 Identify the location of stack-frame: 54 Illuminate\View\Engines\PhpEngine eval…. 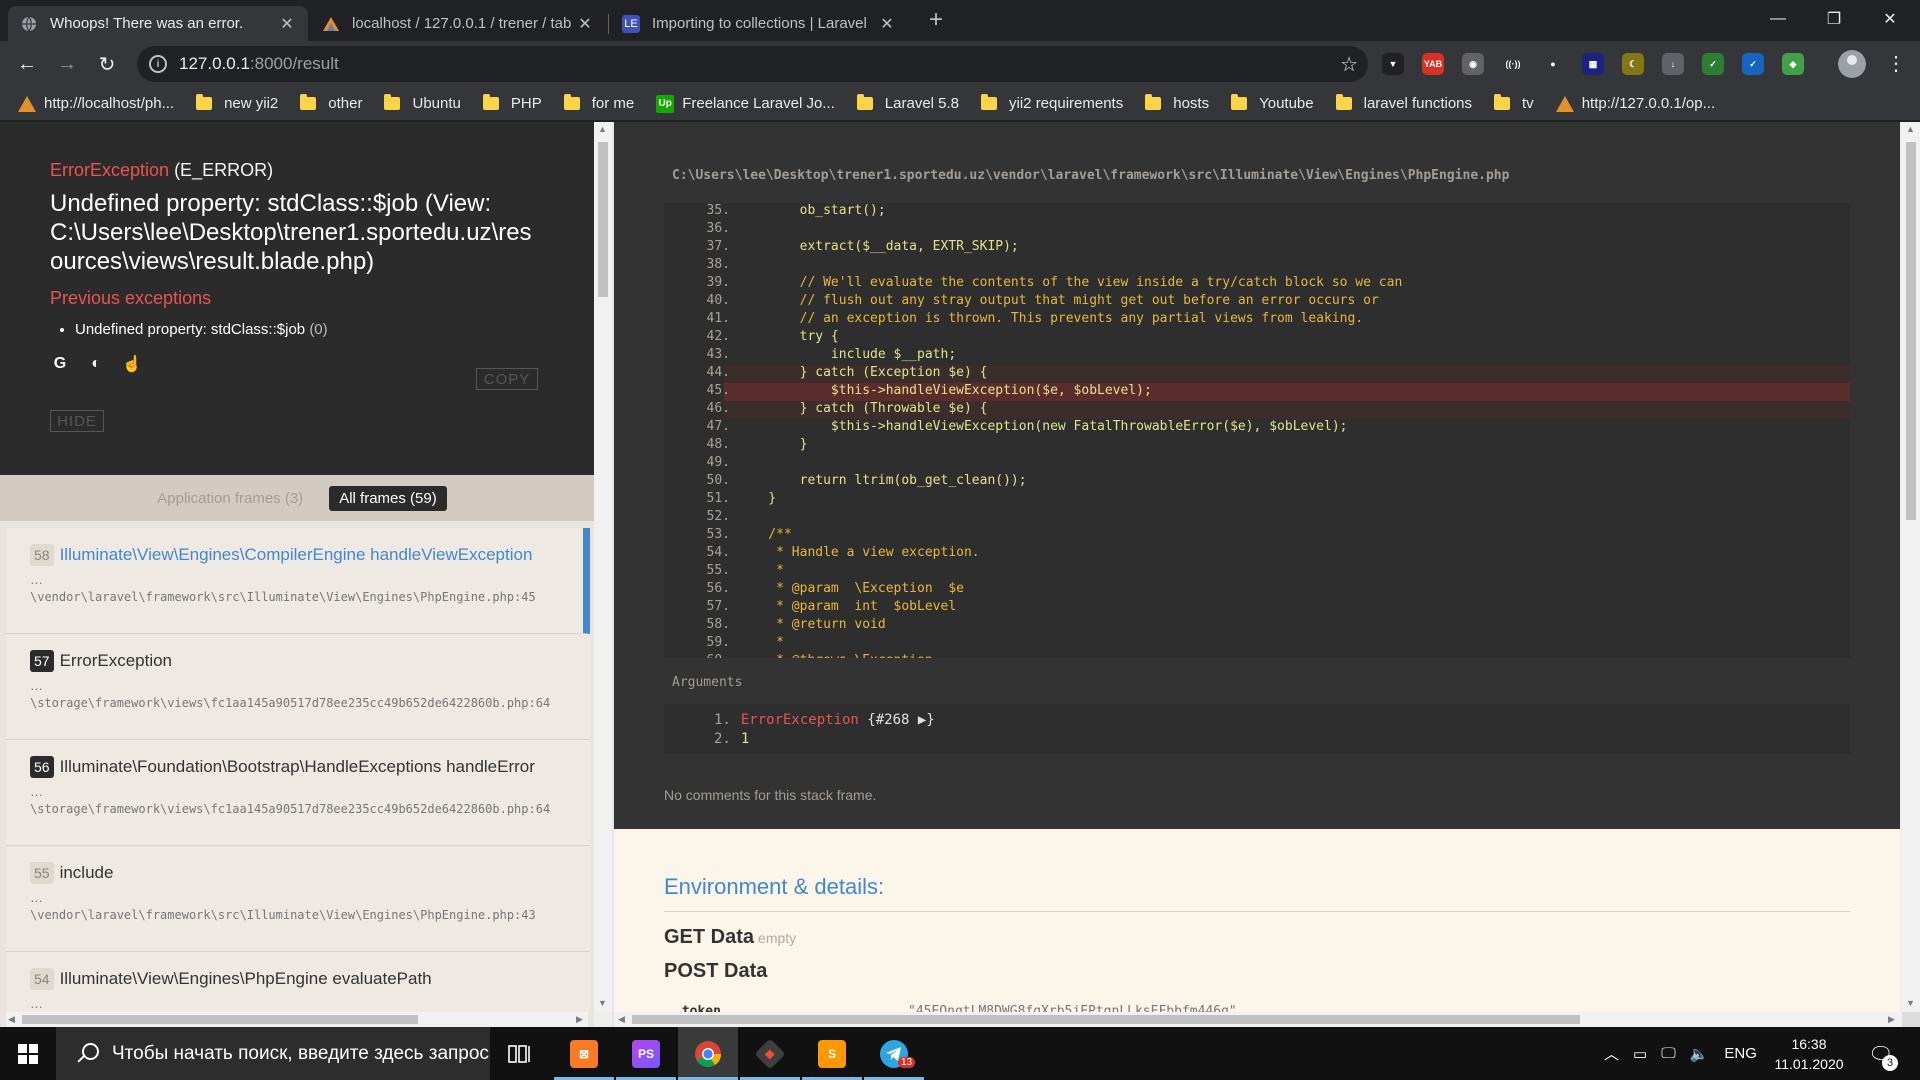
(298, 982).